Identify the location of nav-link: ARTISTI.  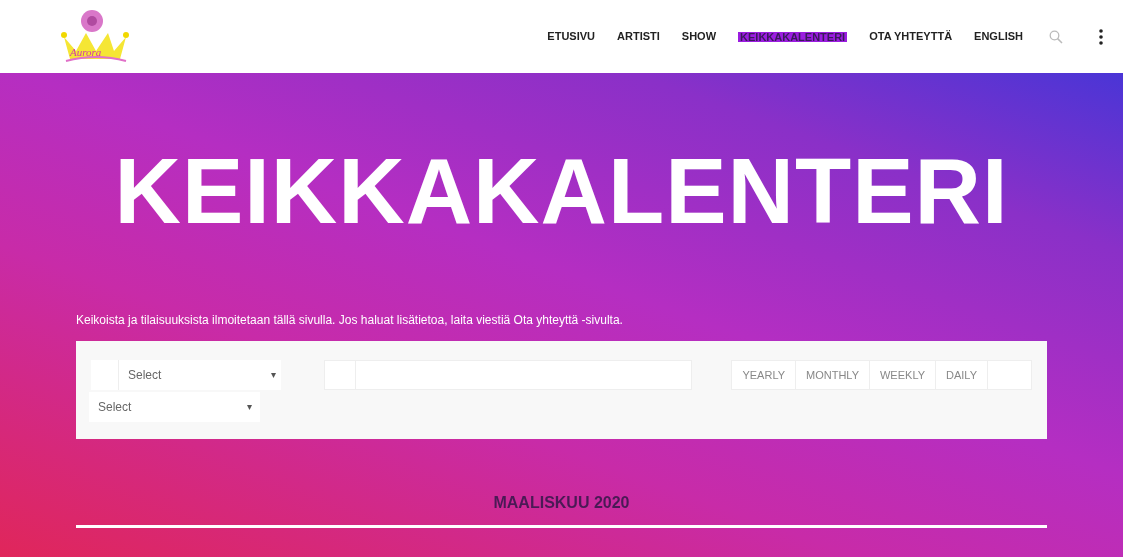
(638, 36).